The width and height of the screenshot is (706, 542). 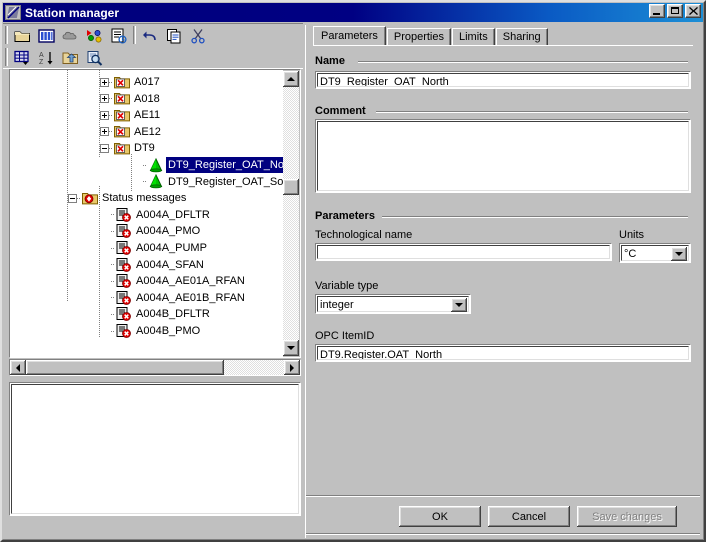 What do you see at coordinates (147, 98) in the screenshot?
I see `tree-item-label: A018` at bounding box center [147, 98].